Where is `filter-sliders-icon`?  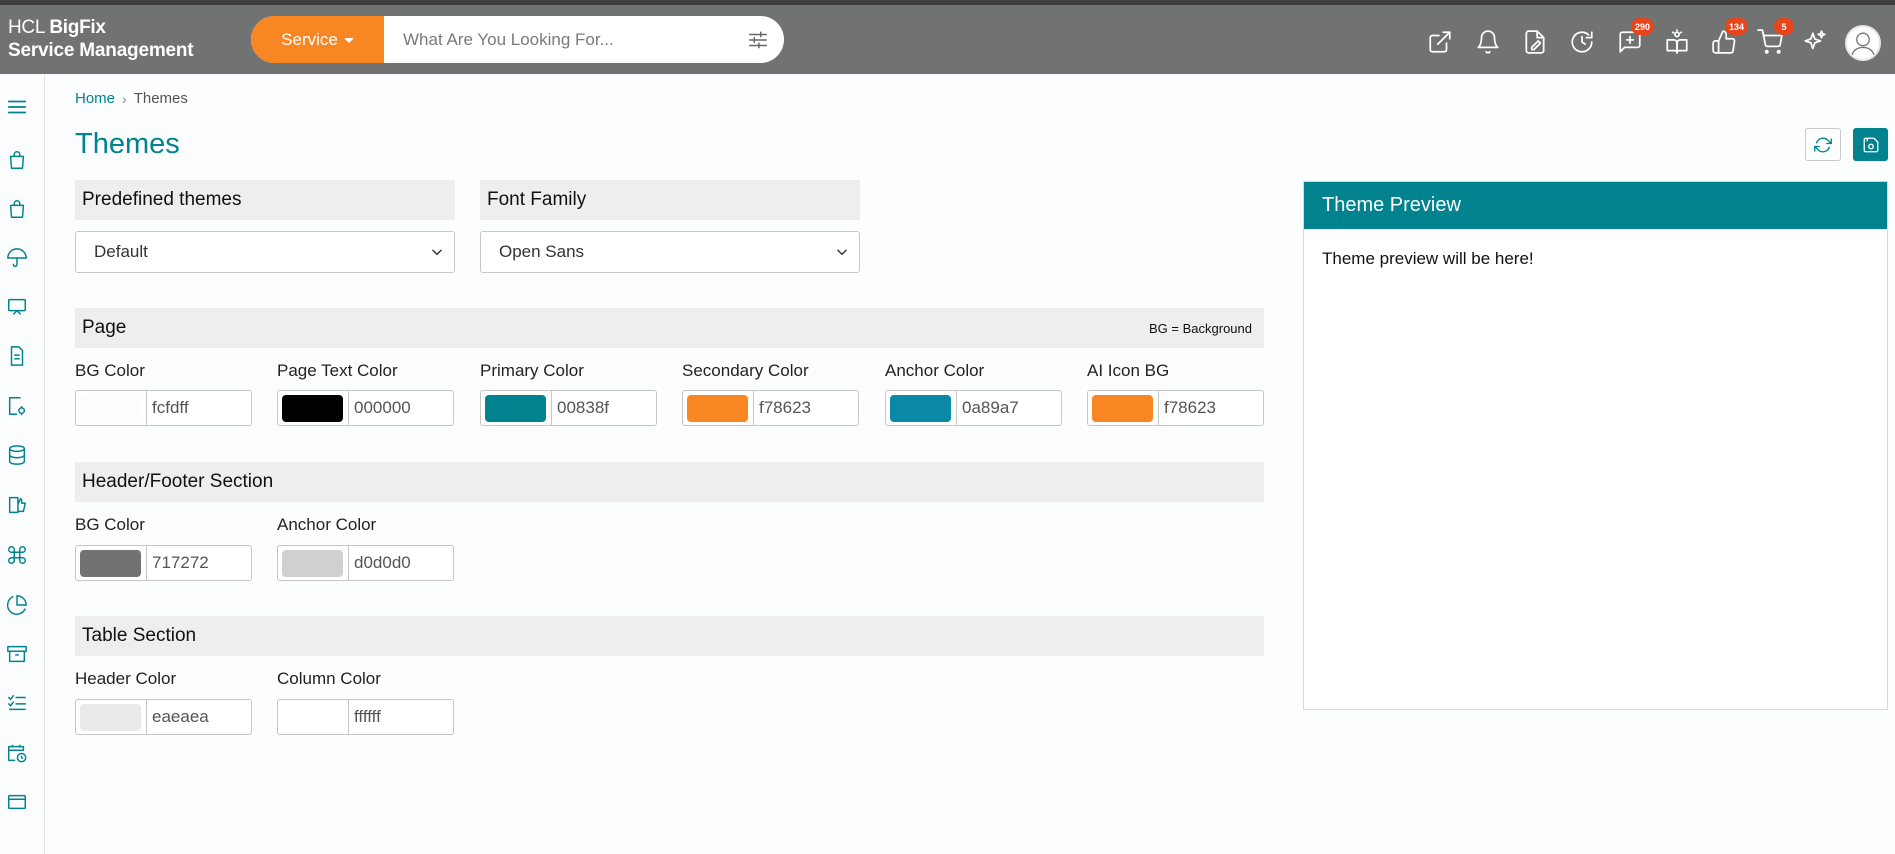
filter-sliders-icon is located at coordinates (758, 40).